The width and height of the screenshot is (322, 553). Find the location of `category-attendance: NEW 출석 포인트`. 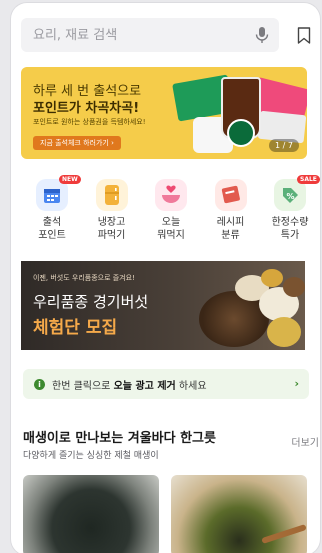

category-attendance: NEW 출석 포인트 is located at coordinates (54, 212).